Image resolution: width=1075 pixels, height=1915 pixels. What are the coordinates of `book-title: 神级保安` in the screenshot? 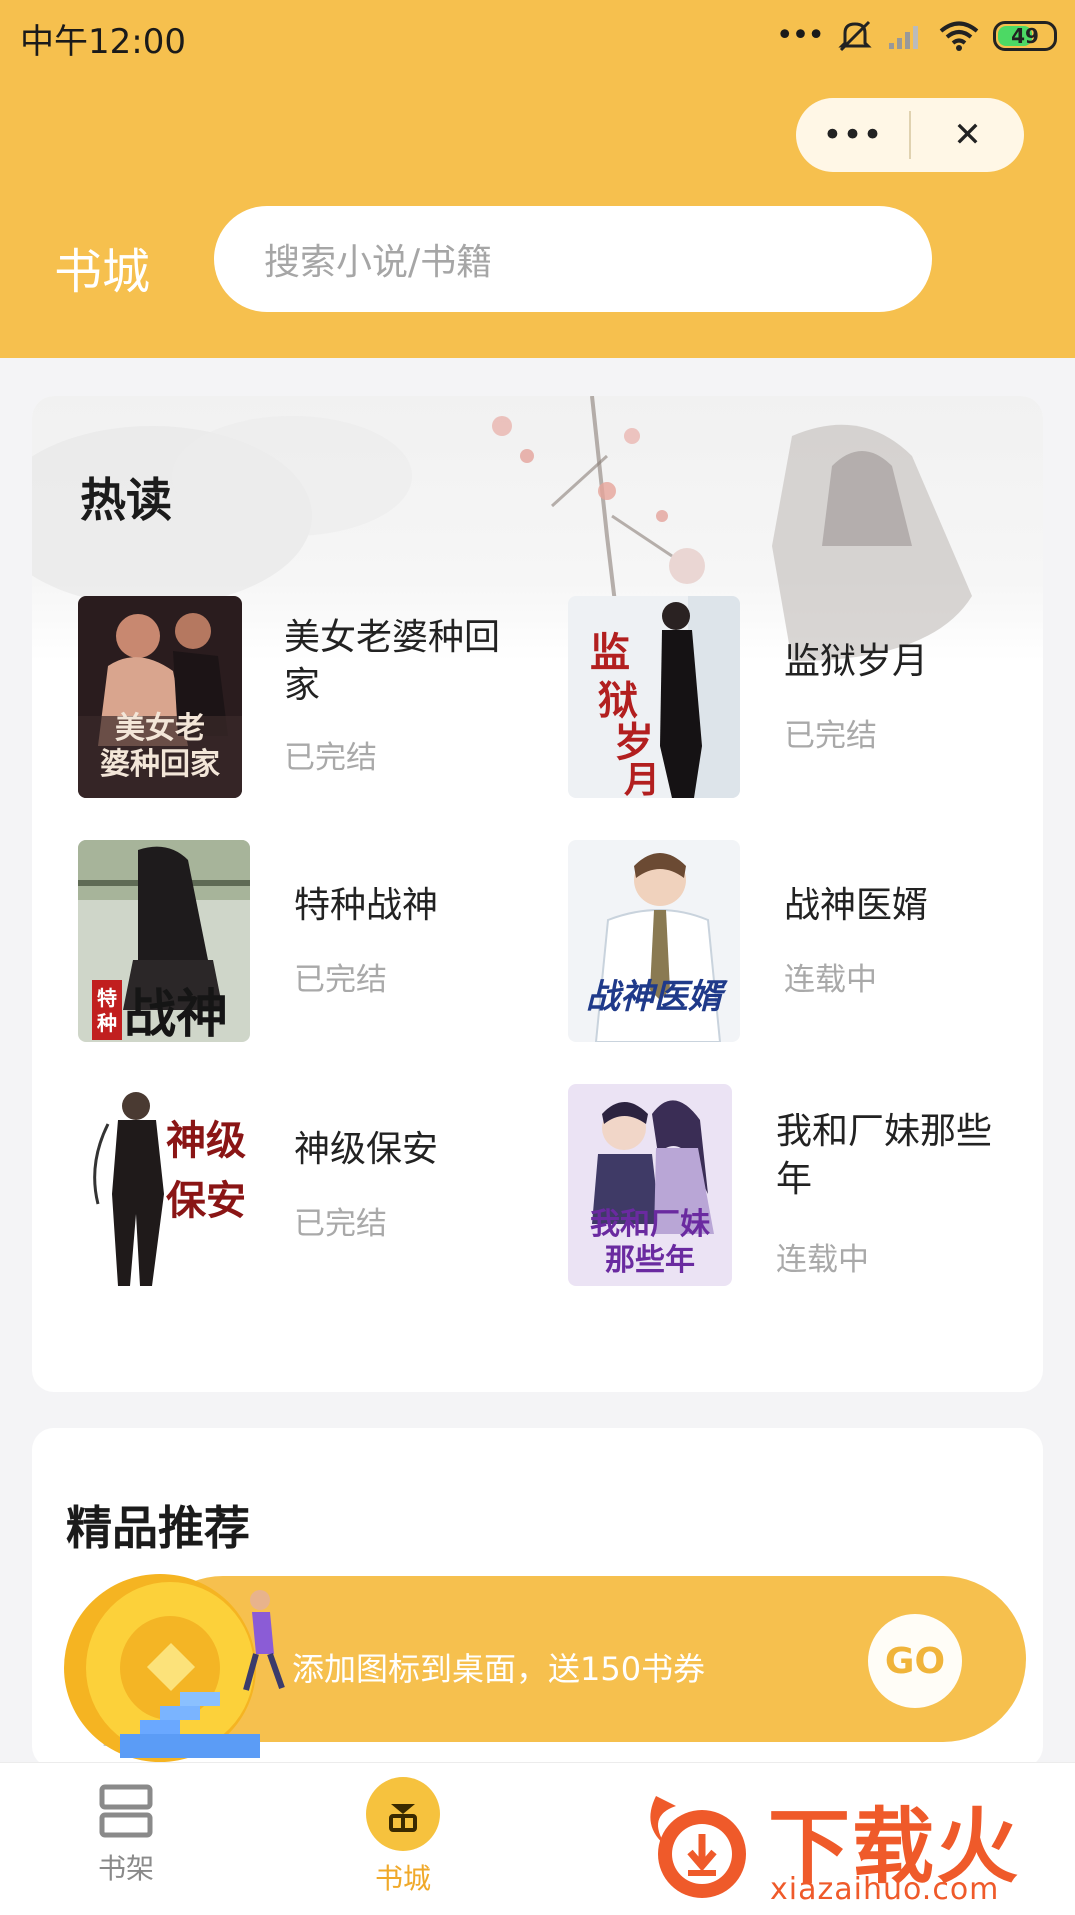 It's located at (366, 1149).